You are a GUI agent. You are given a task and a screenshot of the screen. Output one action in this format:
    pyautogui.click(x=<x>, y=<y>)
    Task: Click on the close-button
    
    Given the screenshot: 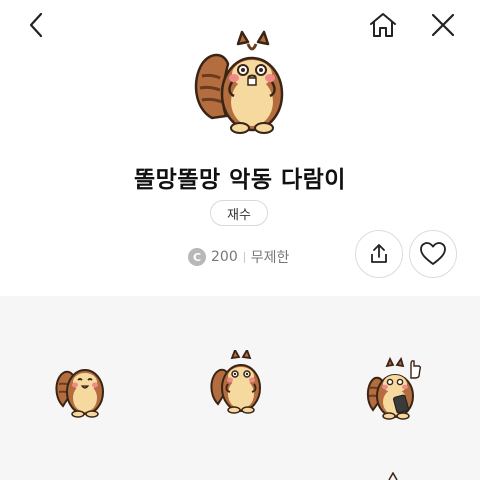 What is the action you would take?
    pyautogui.click(x=443, y=25)
    